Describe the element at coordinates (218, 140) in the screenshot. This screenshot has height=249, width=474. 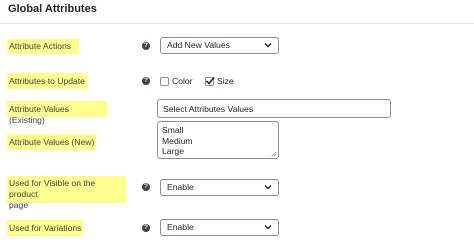
I see `attribute-values-new-textarea: Small Medium Large` at that location.